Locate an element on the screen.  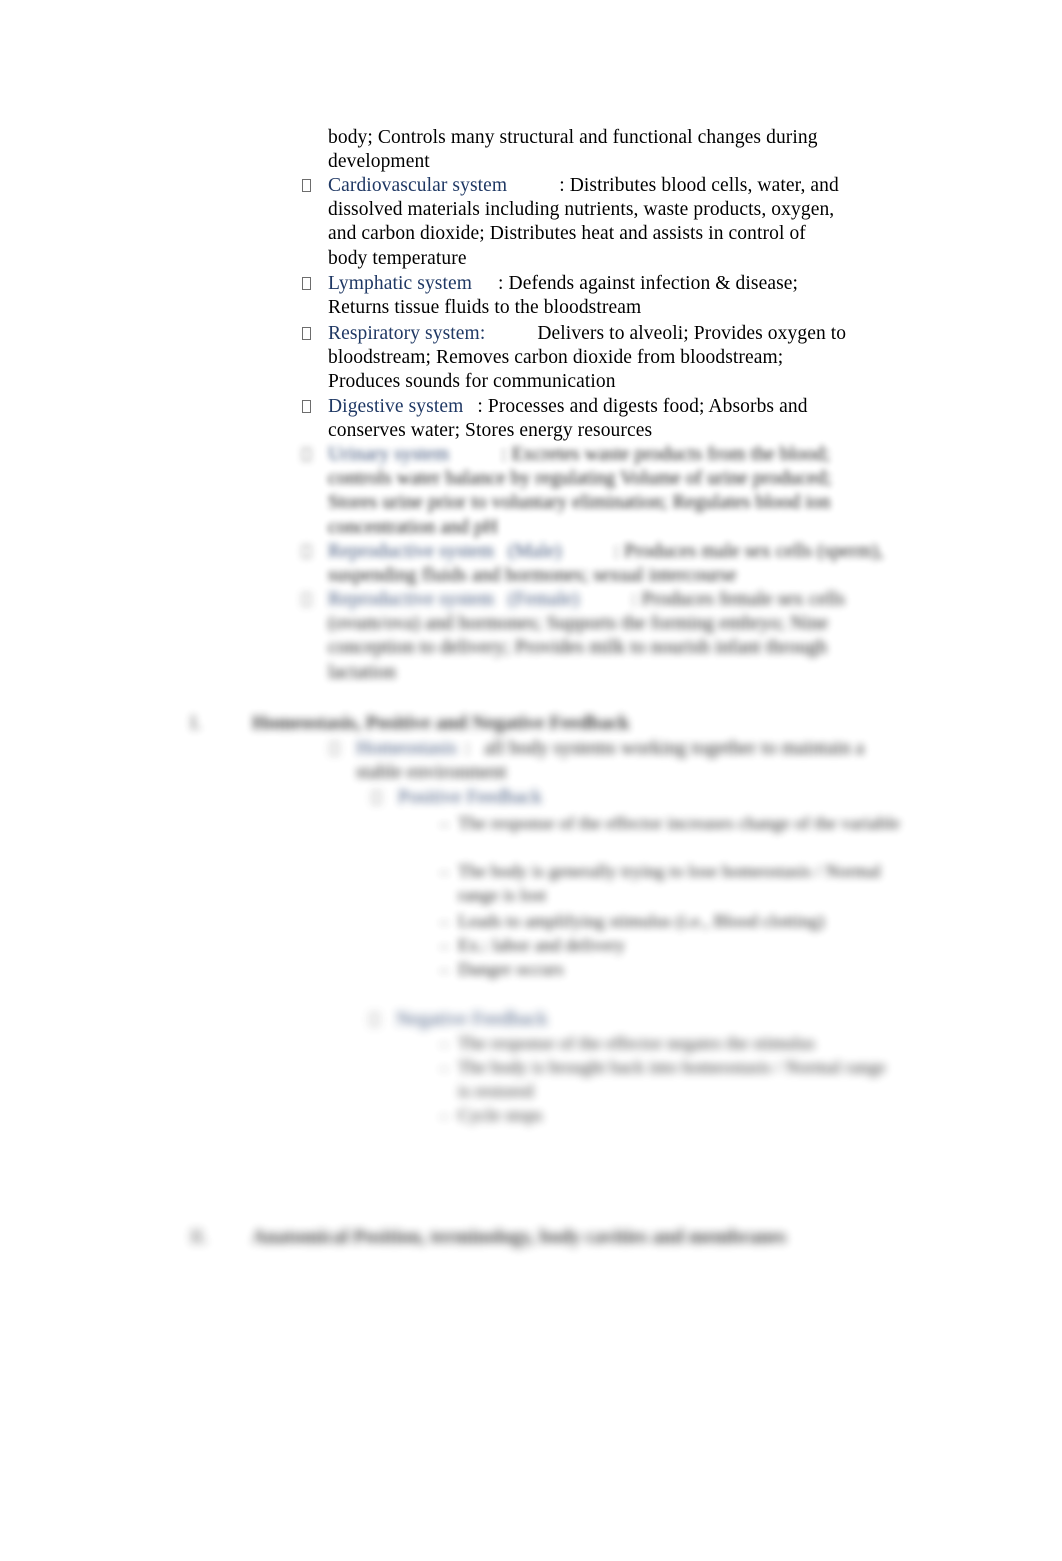
system-sep-lymphatic: : is located at coordinates (503, 283).